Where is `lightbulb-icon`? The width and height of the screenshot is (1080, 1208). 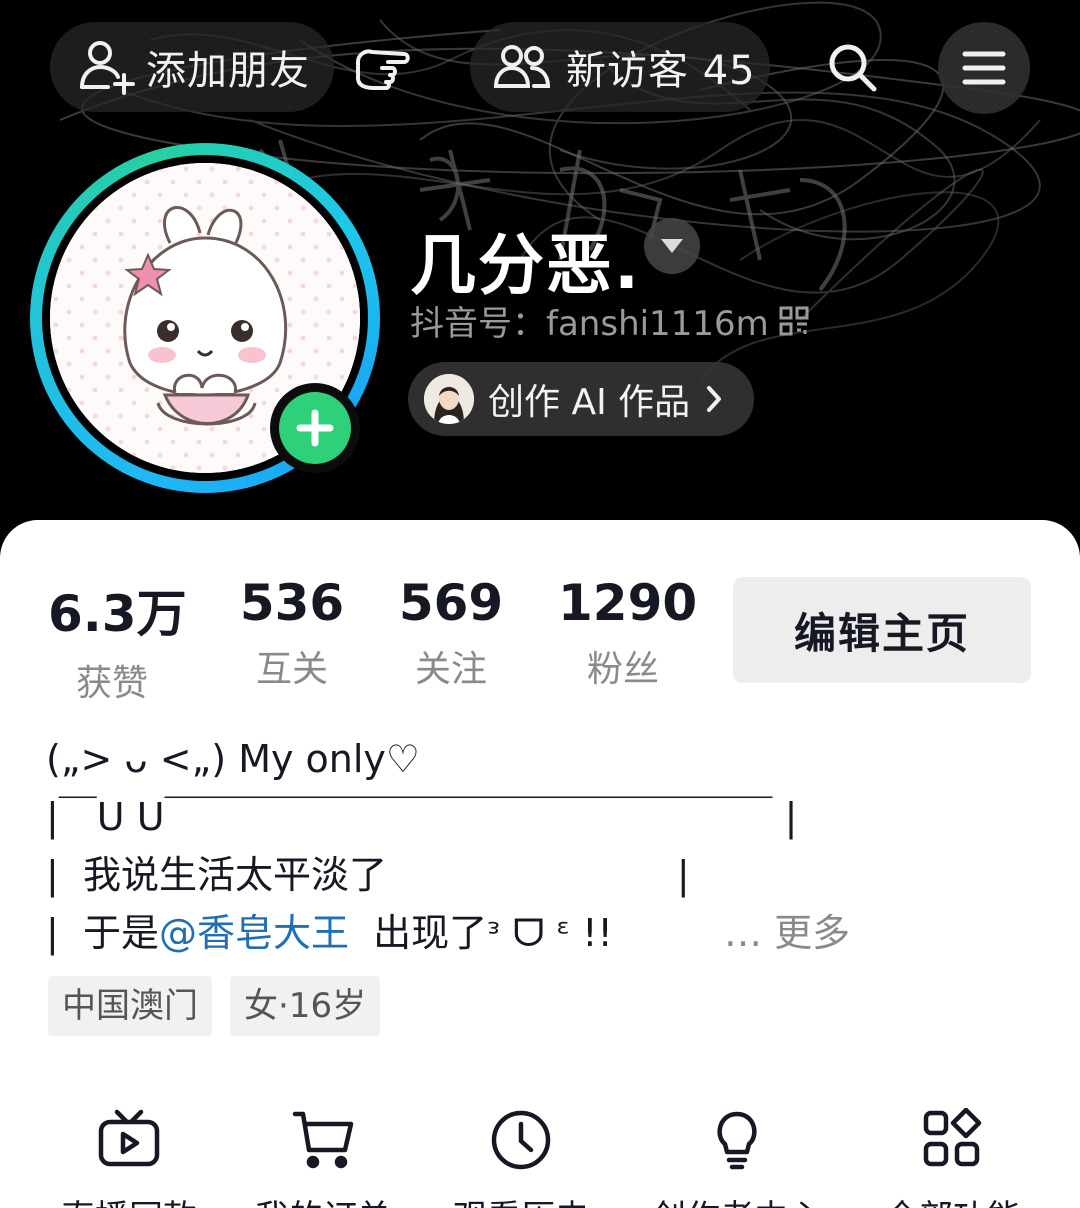
lightbulb-icon is located at coordinates (737, 1140).